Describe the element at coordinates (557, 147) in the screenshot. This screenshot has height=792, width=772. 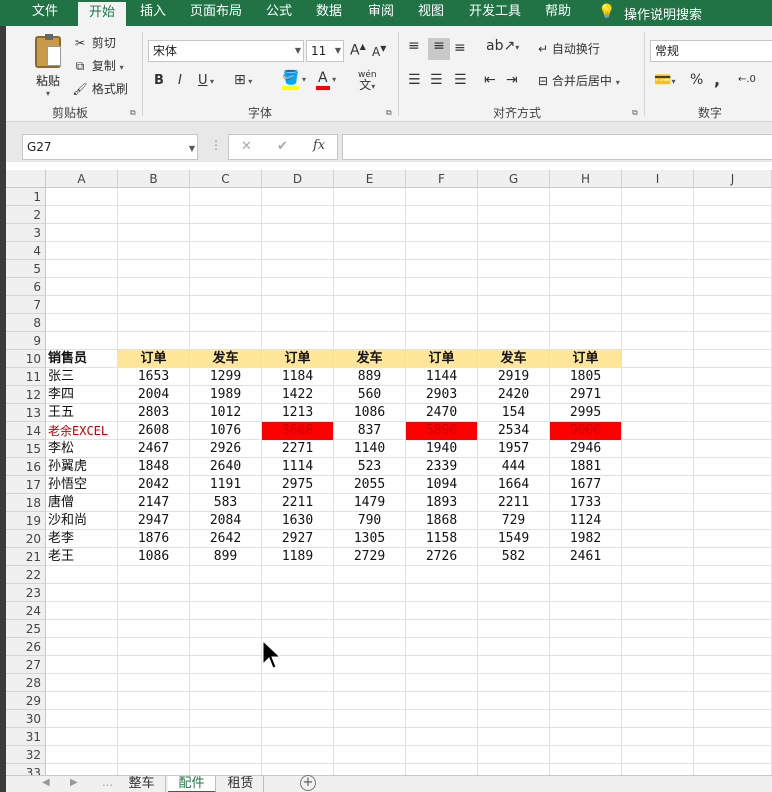
I see `formula-input` at that location.